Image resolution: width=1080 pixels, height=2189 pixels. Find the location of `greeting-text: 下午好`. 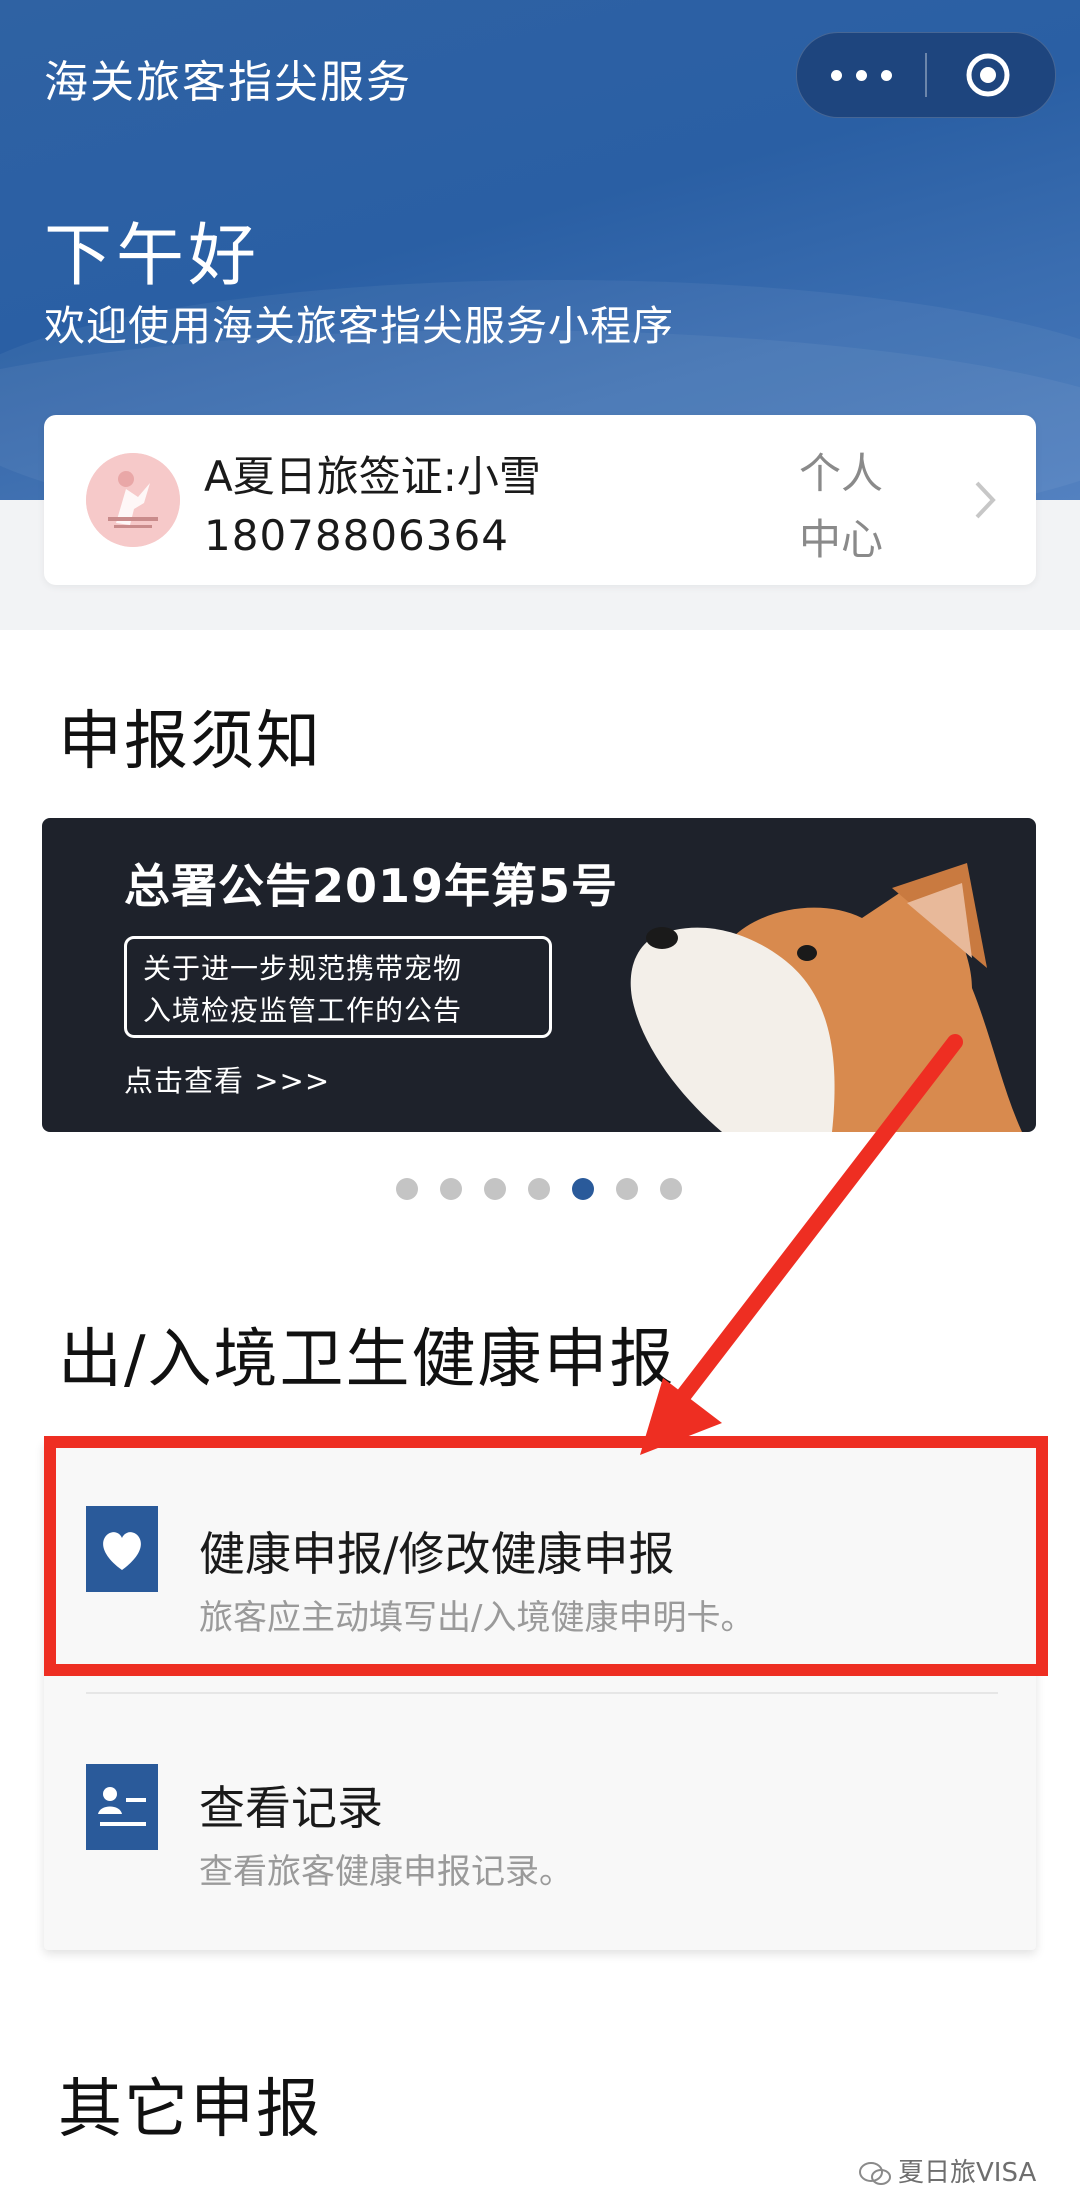

greeting-text: 下午好 is located at coordinates (152, 256).